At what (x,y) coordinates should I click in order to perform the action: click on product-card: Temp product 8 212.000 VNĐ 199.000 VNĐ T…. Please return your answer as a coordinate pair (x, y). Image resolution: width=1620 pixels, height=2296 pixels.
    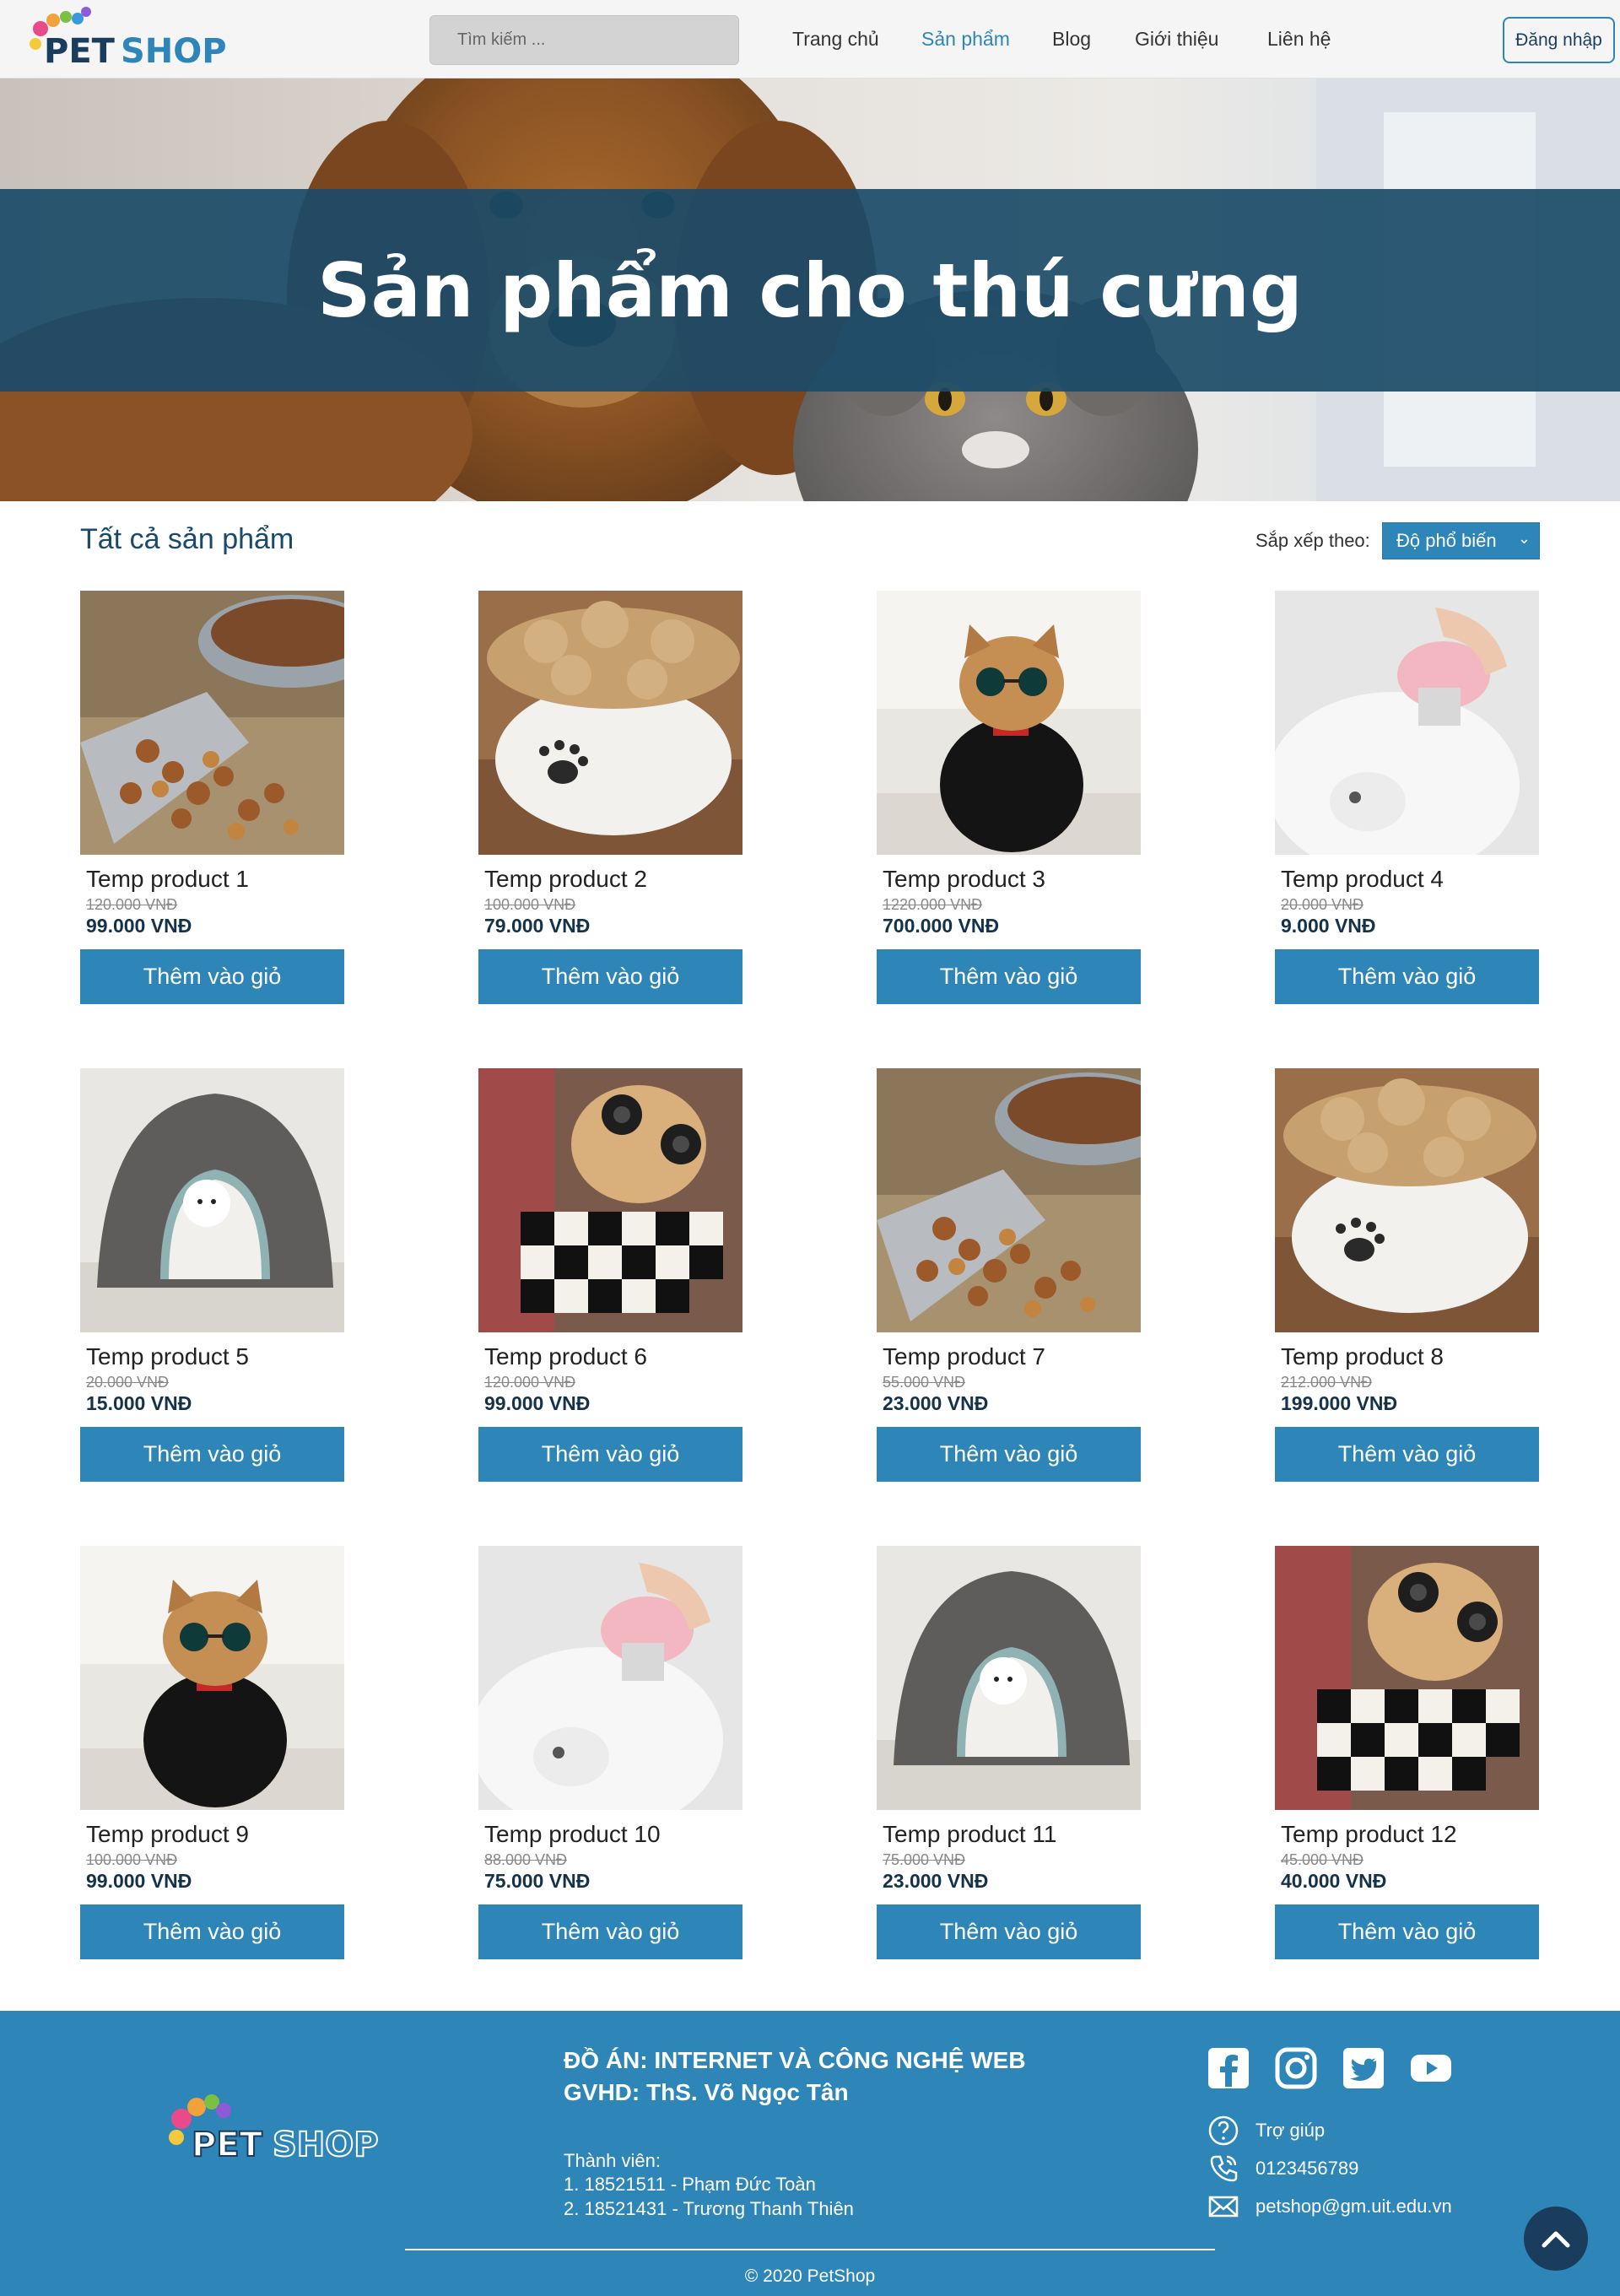
    Looking at the image, I should click on (1407, 1275).